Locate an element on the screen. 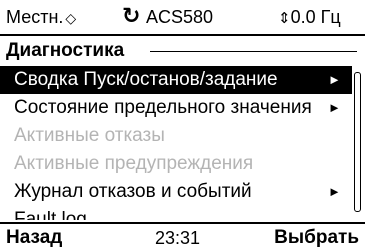 This screenshot has height=250, width=365. menu-item-label: Fault log is located at coordinates (50, 214).